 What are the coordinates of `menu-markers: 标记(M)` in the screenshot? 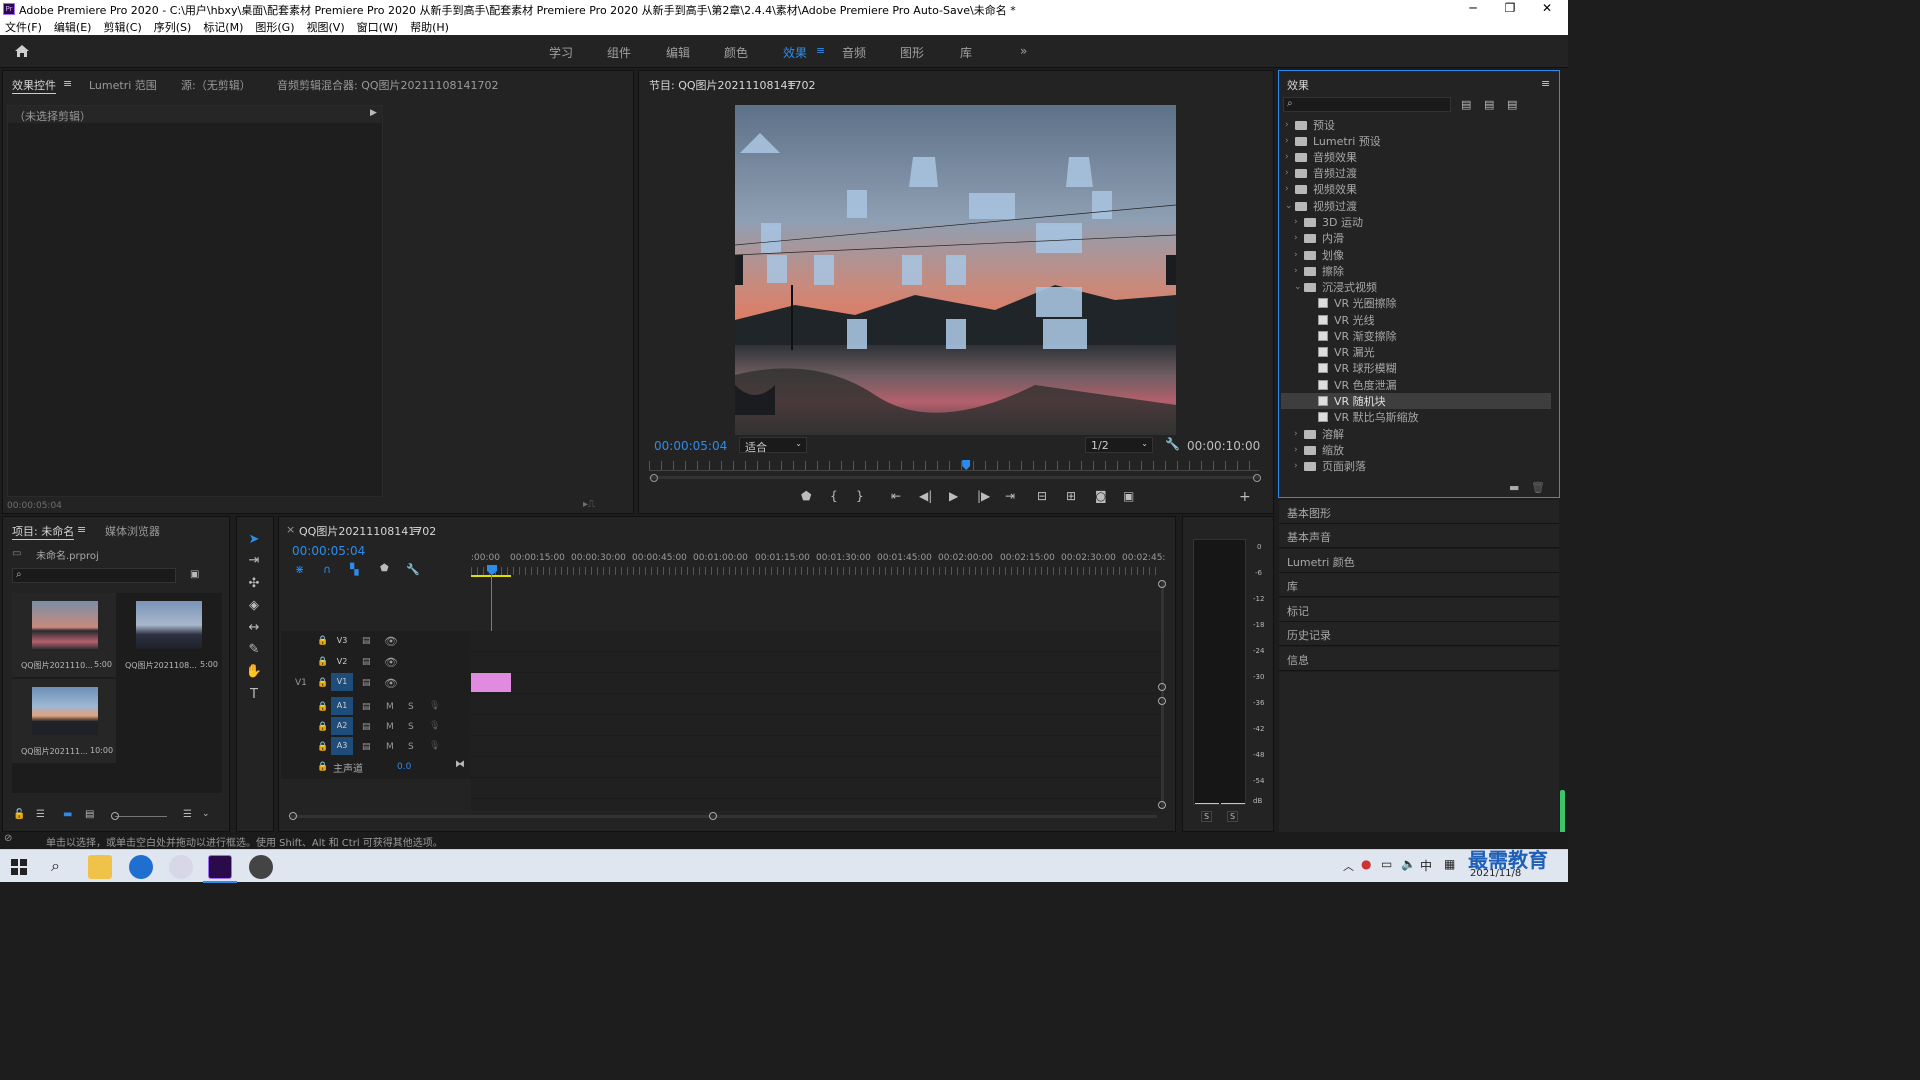 It's located at (223, 27).